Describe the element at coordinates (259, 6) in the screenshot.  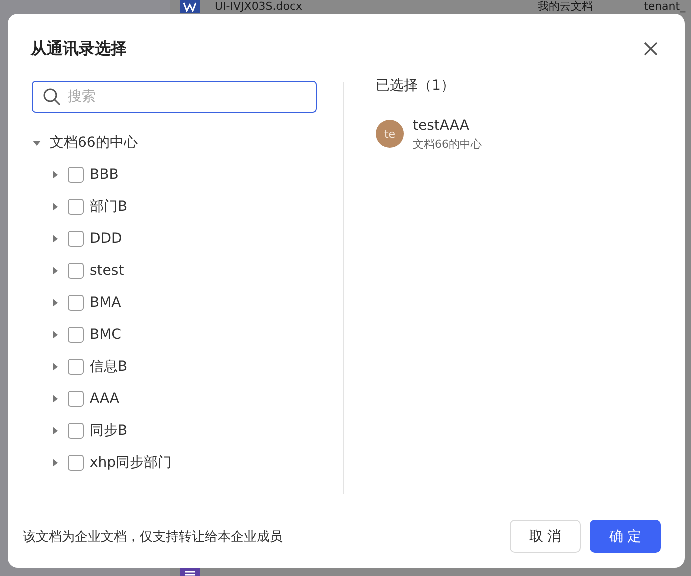
I see `file-name: UI-IVJX03S.docx` at that location.